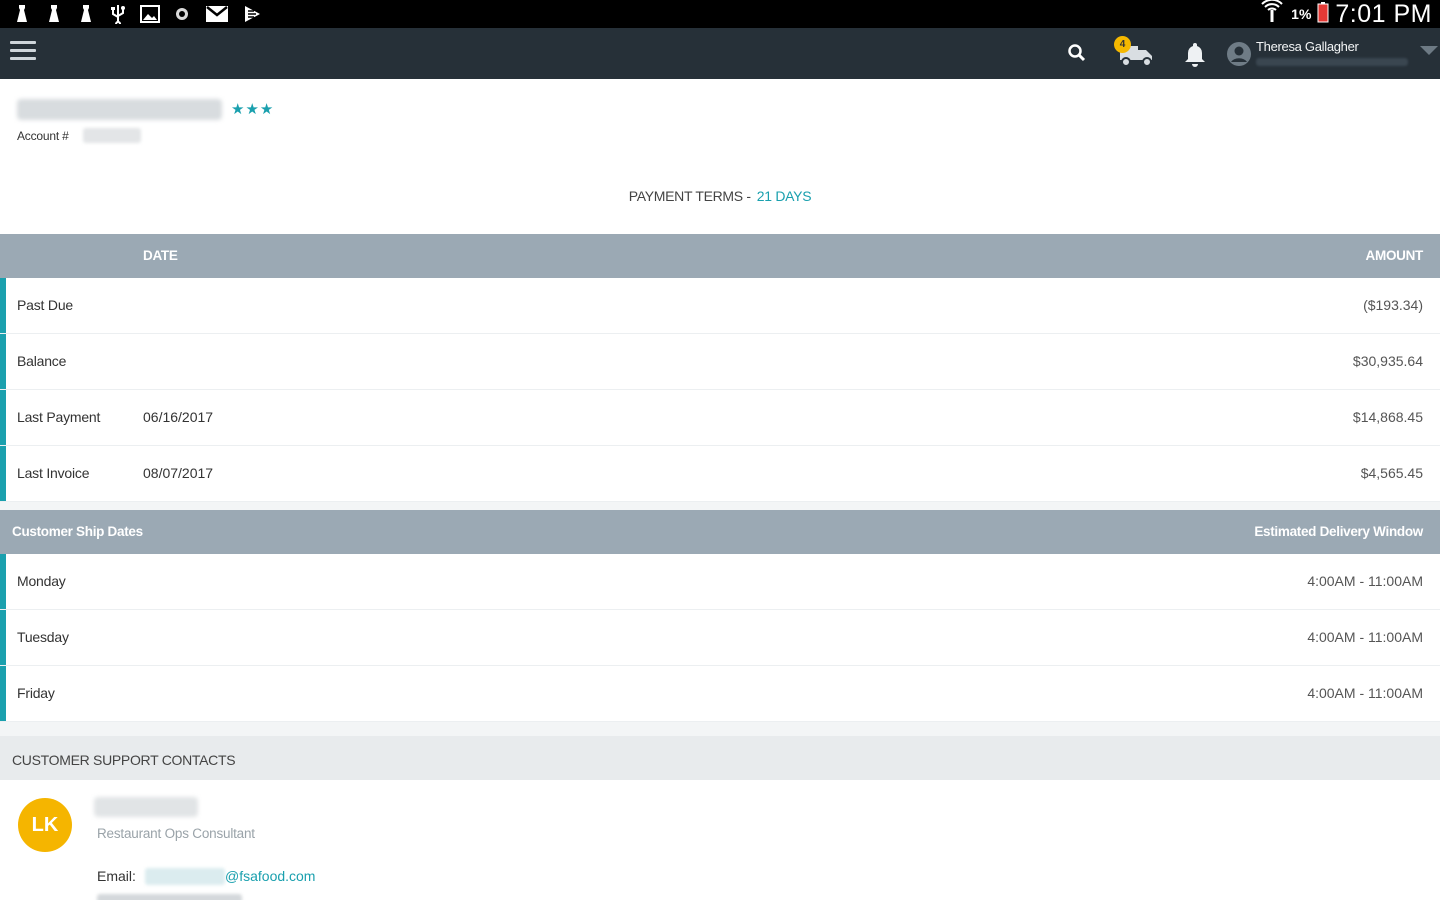 The image size is (1440, 900). Describe the element at coordinates (720, 14) in the screenshot. I see `status-bar: 1% 7:01 PM` at that location.